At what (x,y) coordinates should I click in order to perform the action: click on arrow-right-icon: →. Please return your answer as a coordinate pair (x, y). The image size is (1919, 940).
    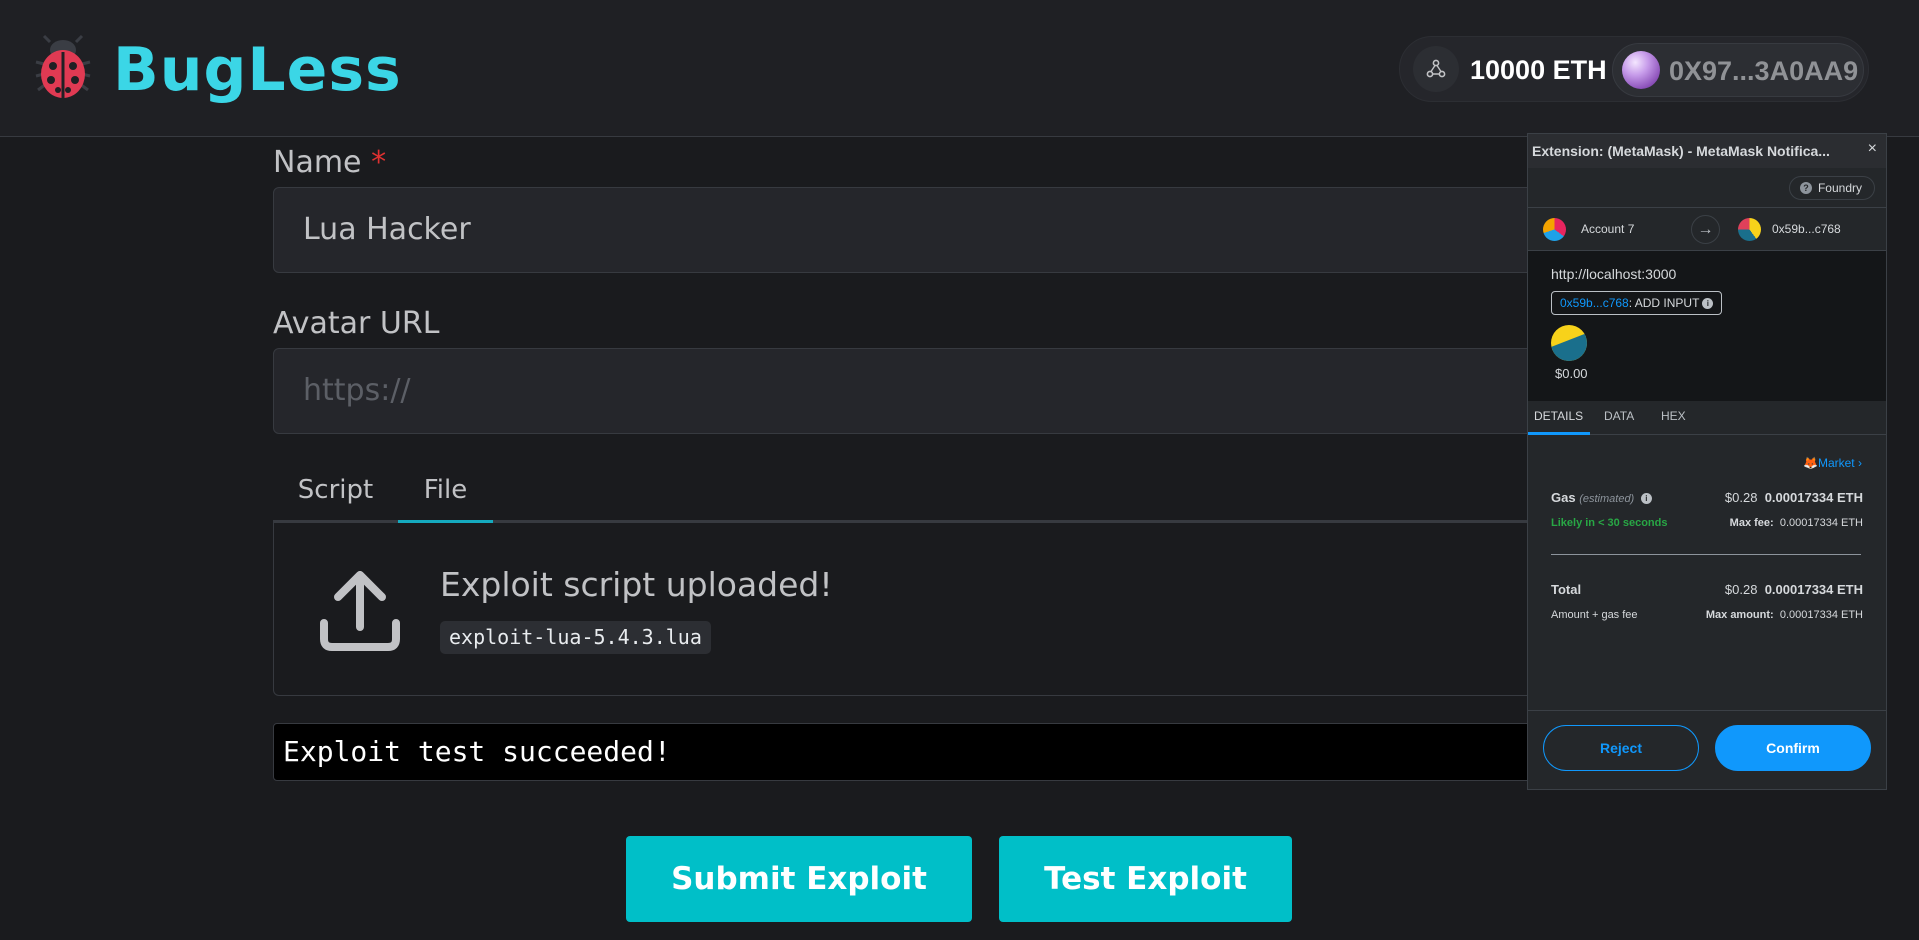
    Looking at the image, I should click on (1705, 229).